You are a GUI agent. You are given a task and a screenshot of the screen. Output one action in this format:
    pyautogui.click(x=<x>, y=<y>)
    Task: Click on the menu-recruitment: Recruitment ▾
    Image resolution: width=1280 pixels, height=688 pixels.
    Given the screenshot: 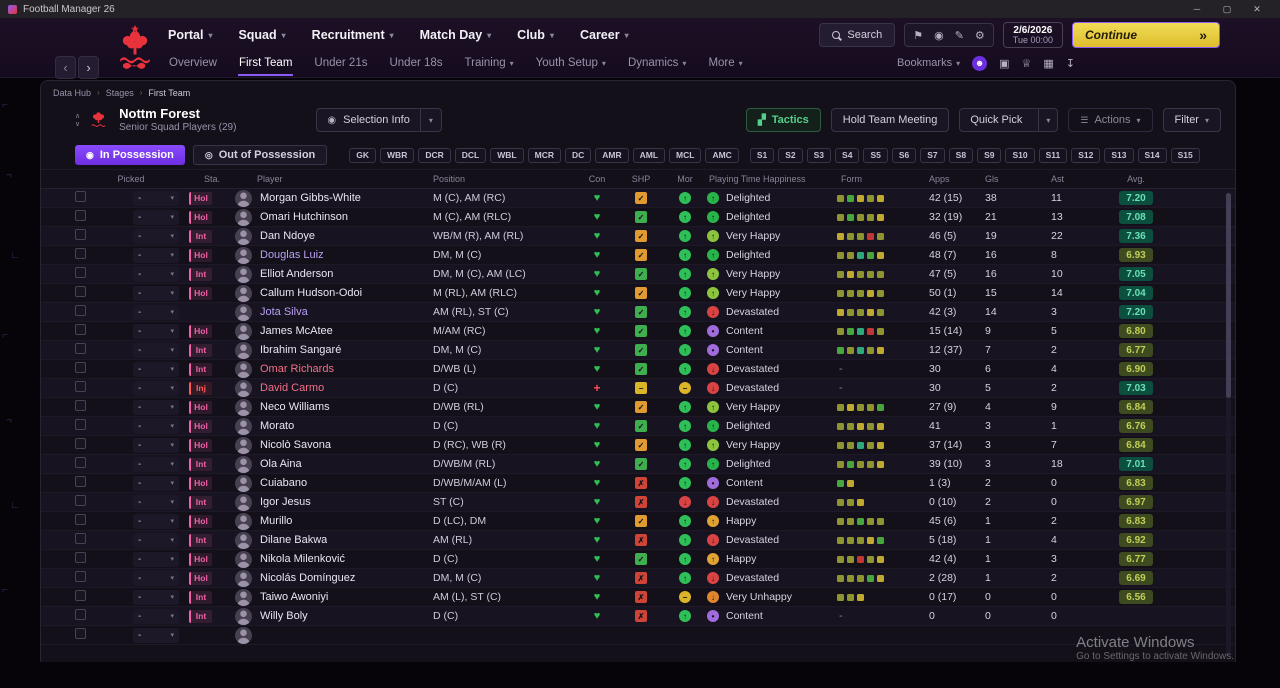 What is the action you would take?
    pyautogui.click(x=353, y=35)
    